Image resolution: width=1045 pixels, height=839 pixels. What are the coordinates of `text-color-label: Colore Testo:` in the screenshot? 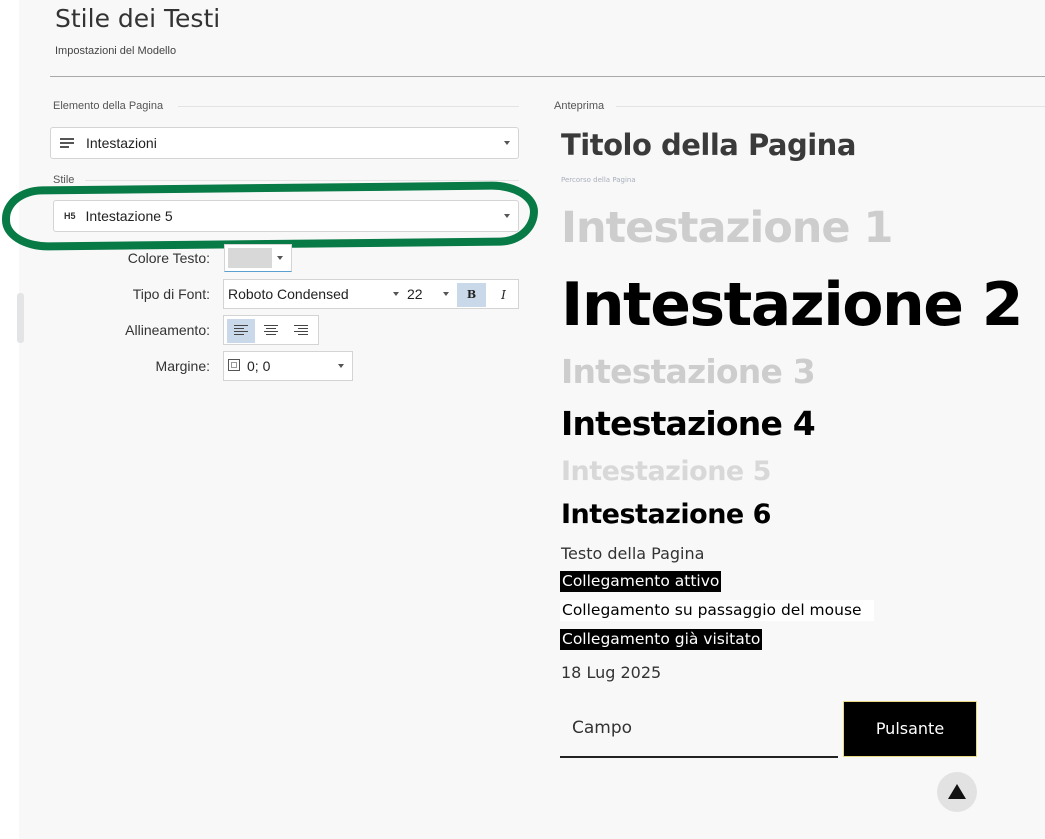 It's located at (168, 258).